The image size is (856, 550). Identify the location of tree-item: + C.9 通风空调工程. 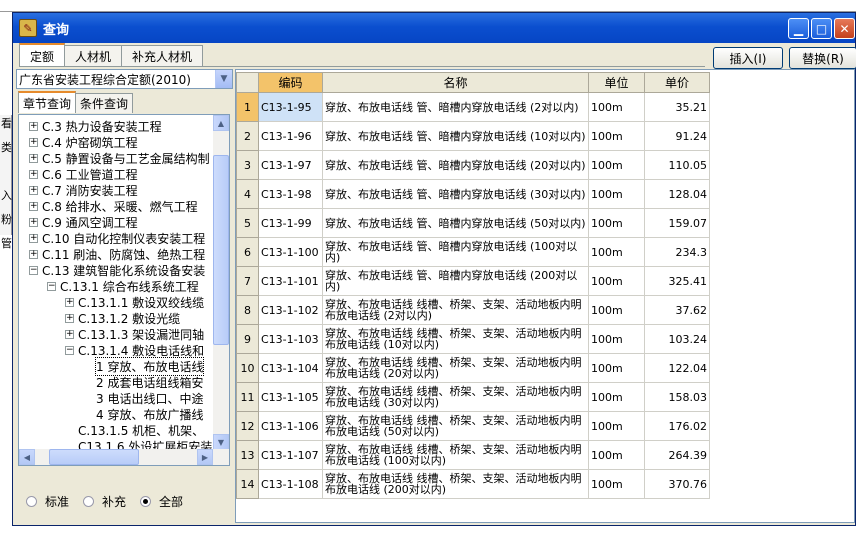
(83, 222).